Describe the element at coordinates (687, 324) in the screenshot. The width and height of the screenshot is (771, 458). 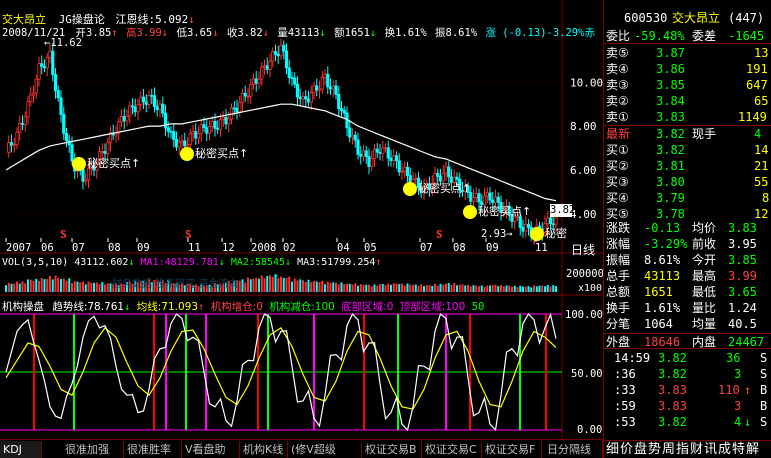
I see `stat-row: 分笔 1064 均量 40.5` at that location.